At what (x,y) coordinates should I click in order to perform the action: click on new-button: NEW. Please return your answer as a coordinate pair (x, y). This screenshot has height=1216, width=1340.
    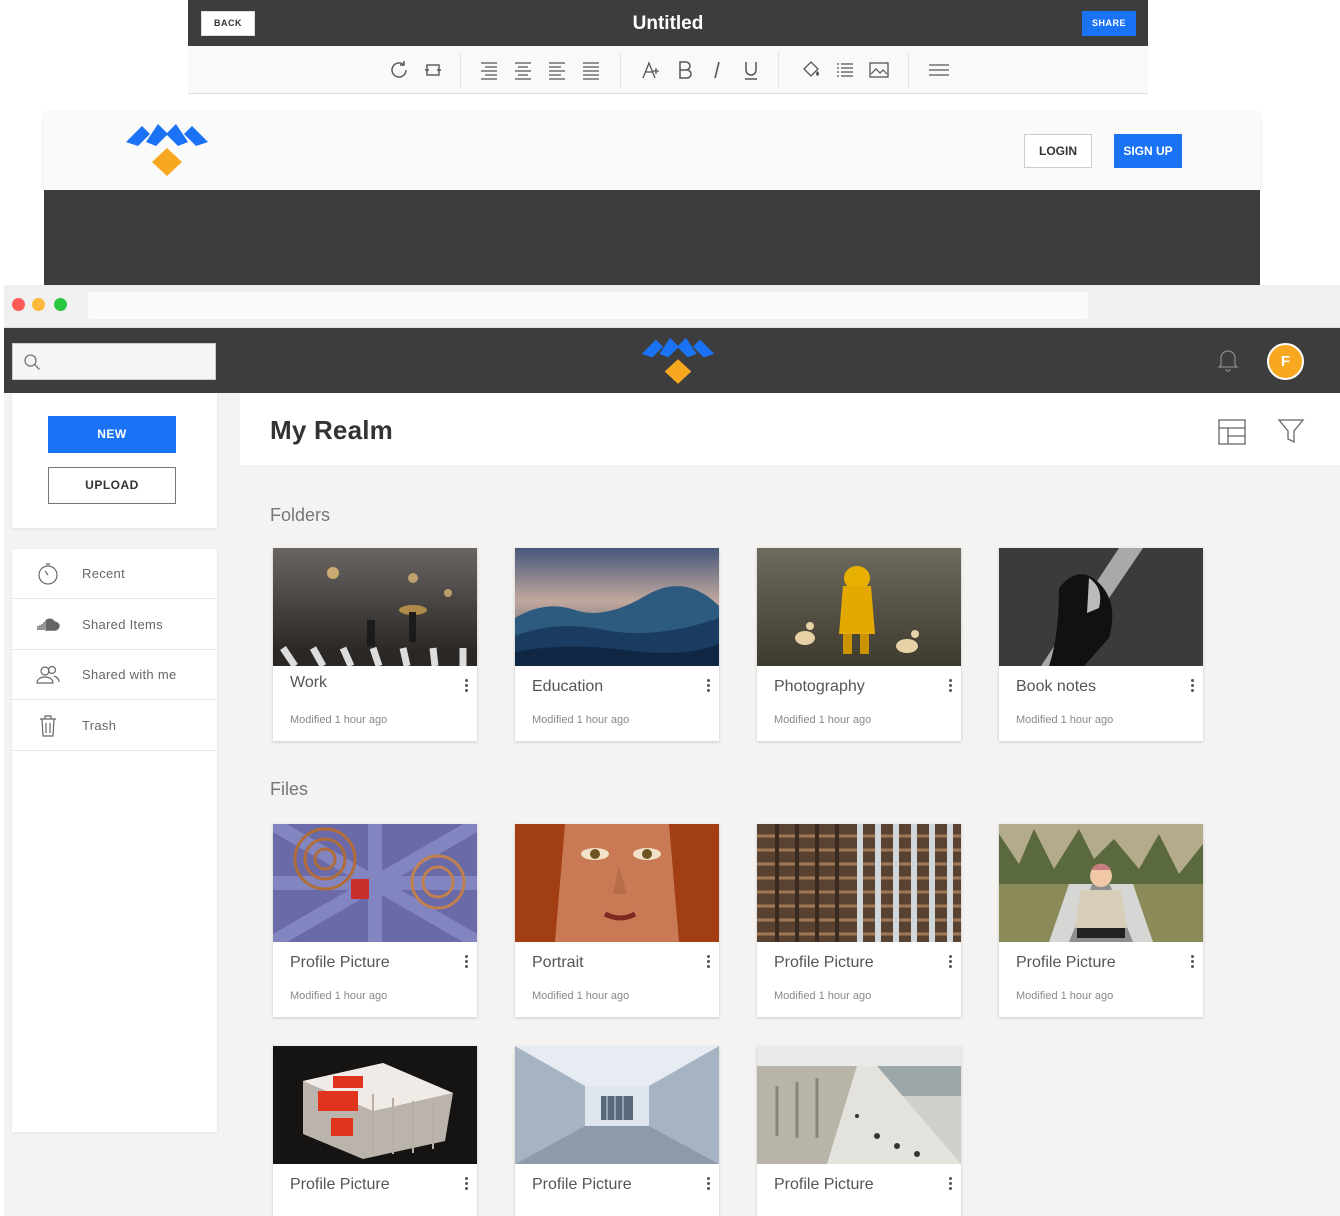
    Looking at the image, I should click on (112, 434).